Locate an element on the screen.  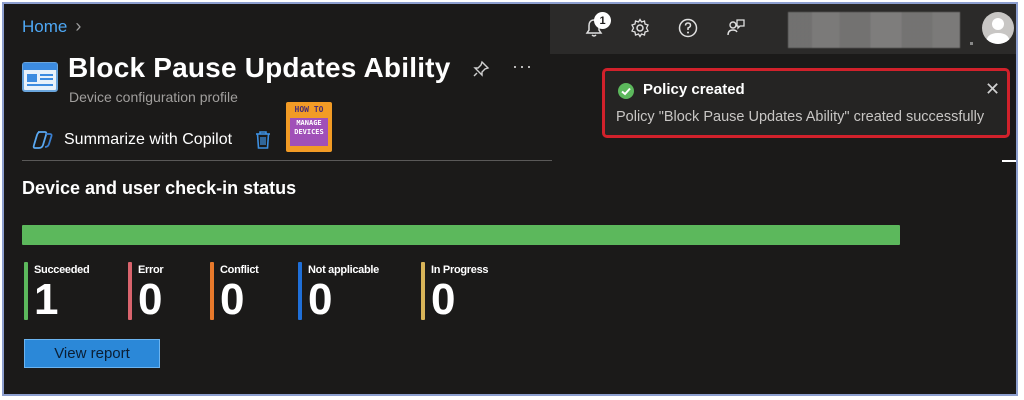
summarize-copilot-label: Summarize with Copilot is located at coordinates (148, 139).